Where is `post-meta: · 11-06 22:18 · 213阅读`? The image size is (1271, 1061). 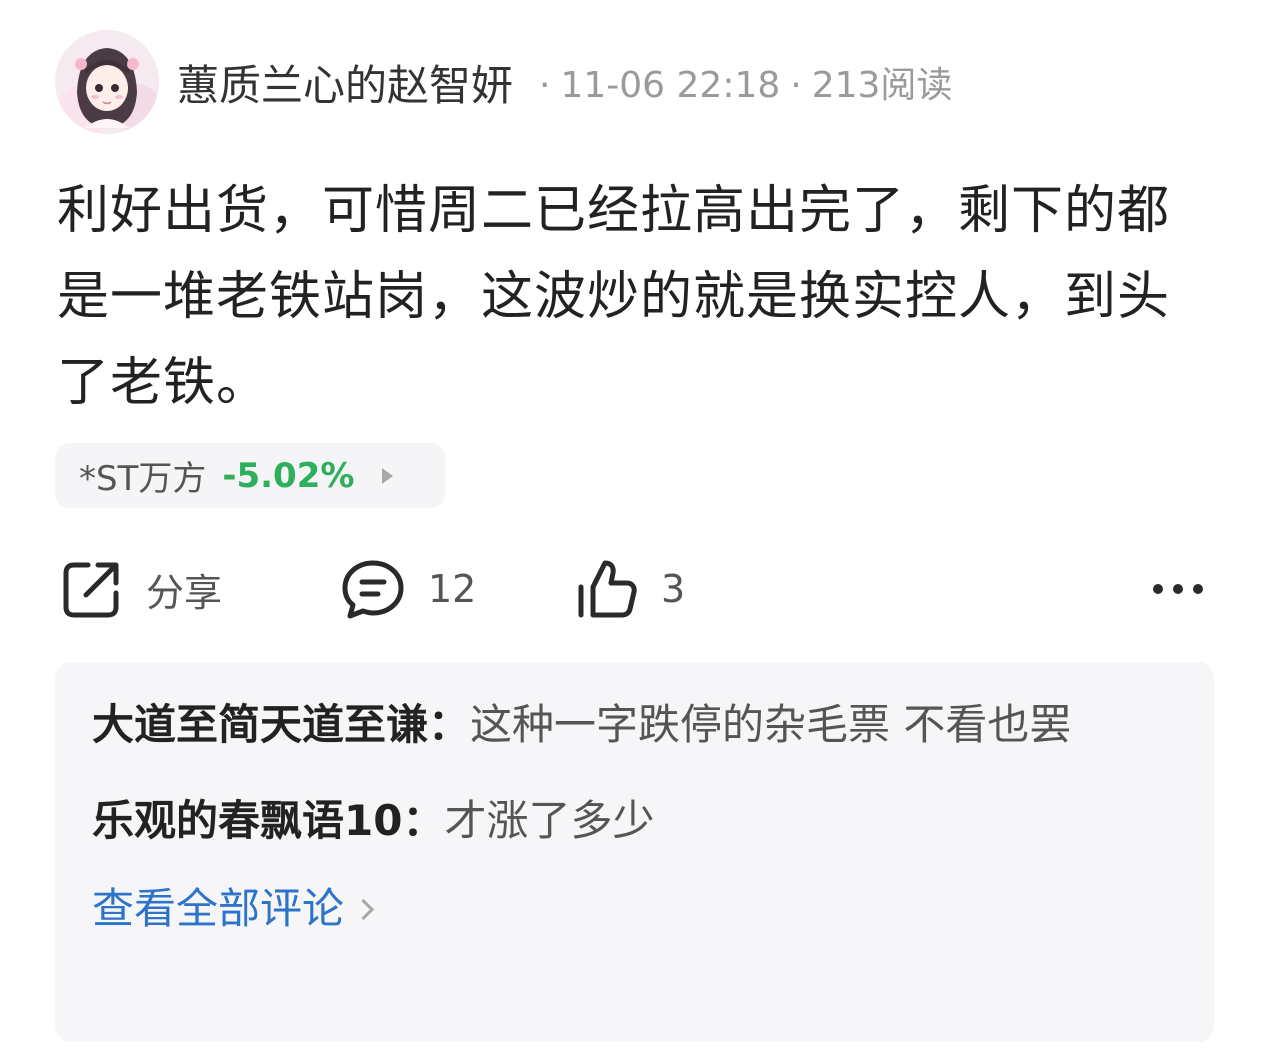 post-meta: · 11-06 22:18 · 213阅读 is located at coordinates (740, 82).